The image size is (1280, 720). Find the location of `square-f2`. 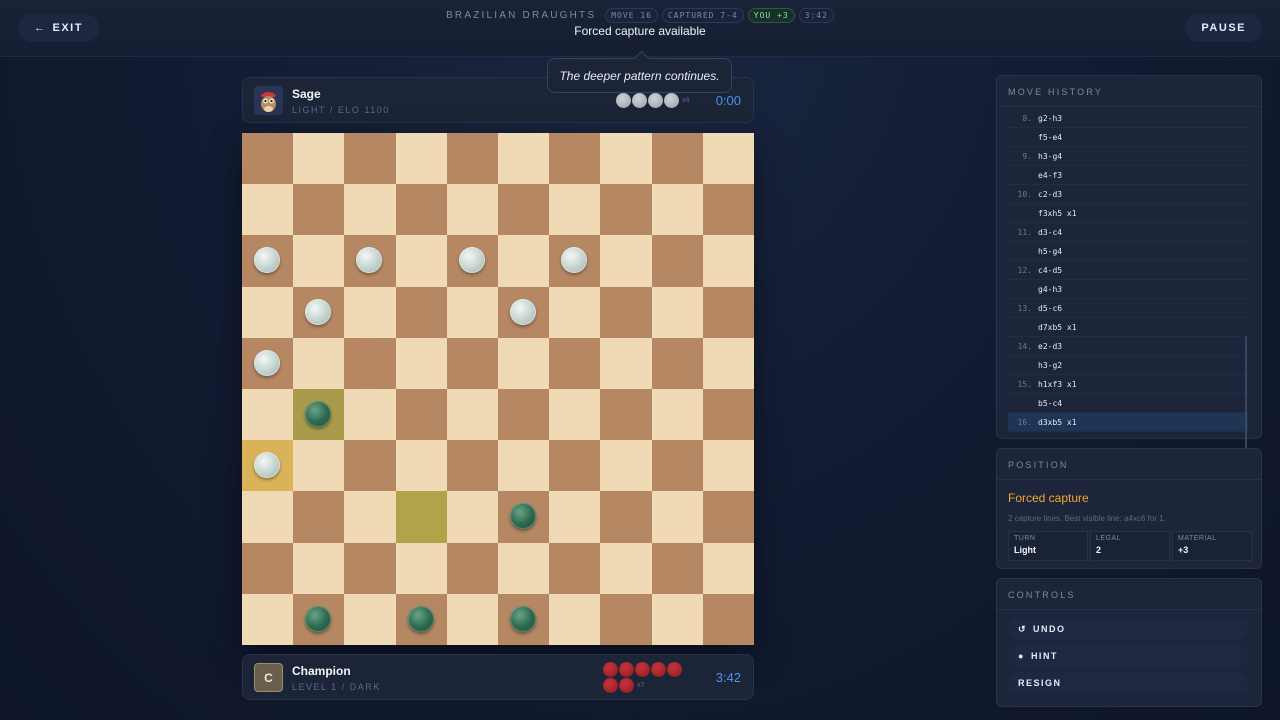

square-f2 is located at coordinates (524, 568).